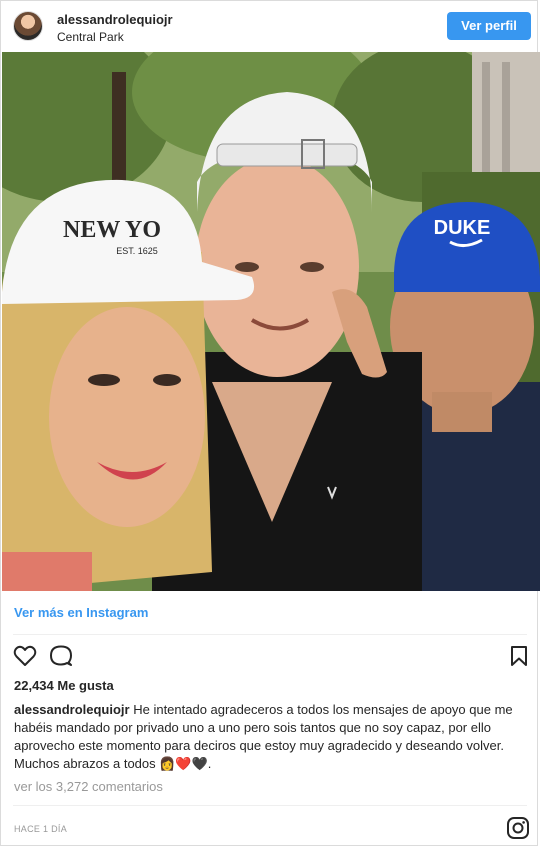 The image size is (540, 848). I want to click on duke-cap-text: DUKE, so click(462, 228).